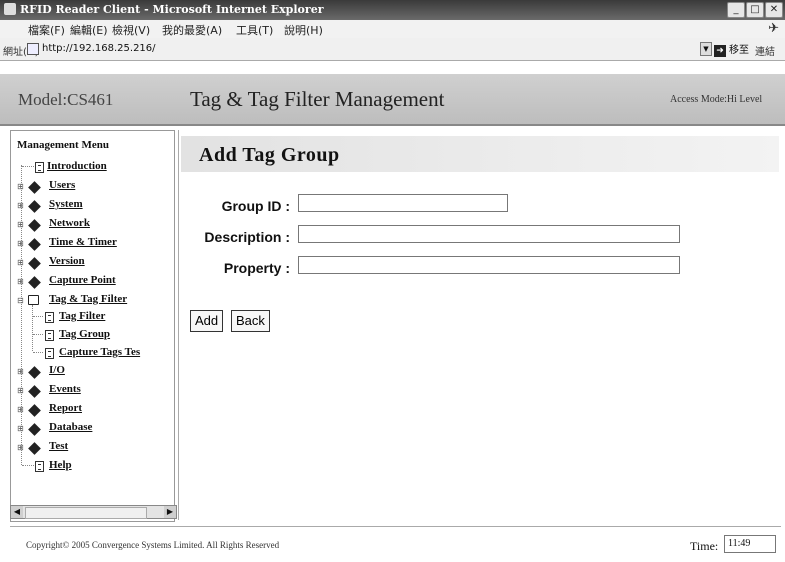 Image resolution: width=785 pixels, height=562 pixels. Describe the element at coordinates (33, 49) in the screenshot. I see `page-icon` at that location.